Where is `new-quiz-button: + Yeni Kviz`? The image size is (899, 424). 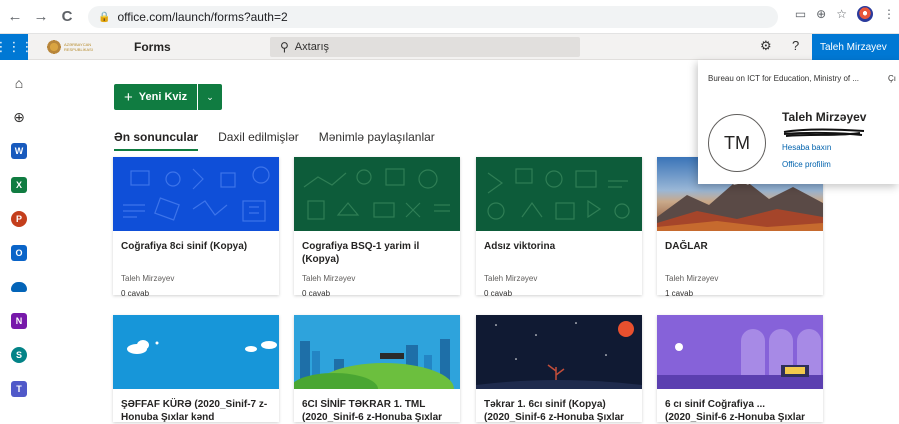 new-quiz-button: + Yeni Kviz is located at coordinates (156, 97).